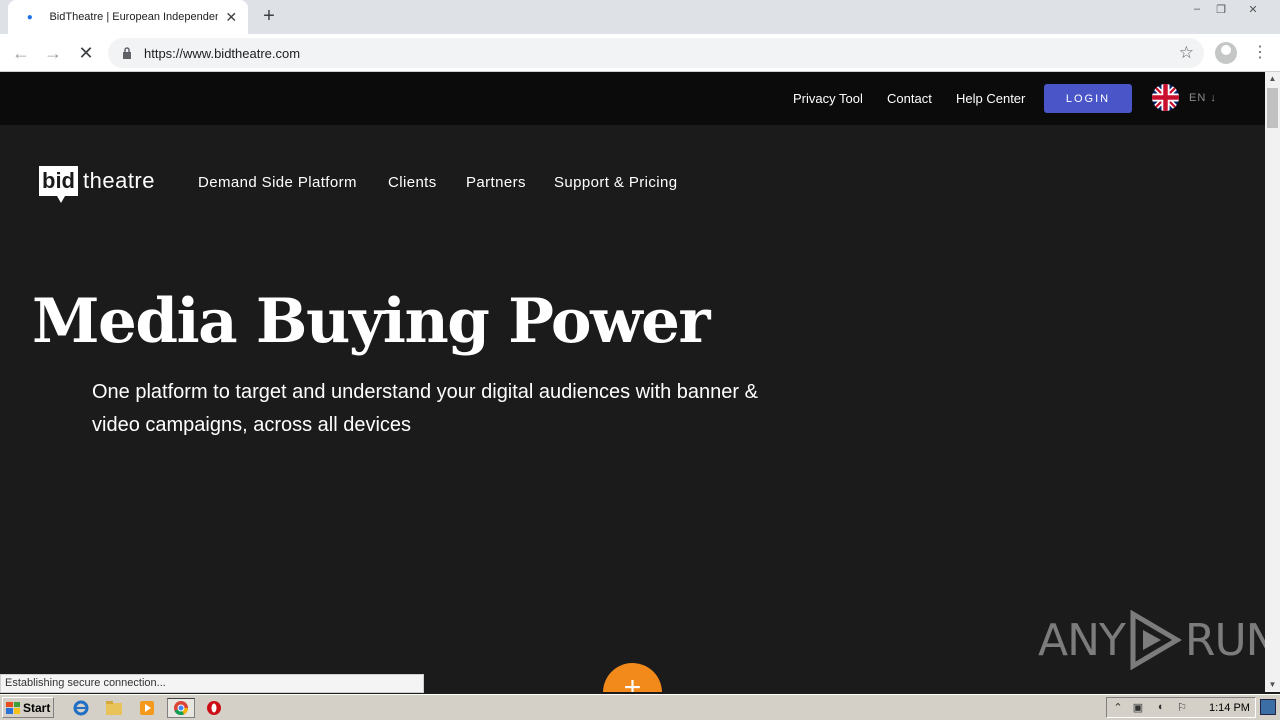 This screenshot has width=1280, height=720. Describe the element at coordinates (632, 677) in the screenshot. I see `expand-button: +` at that location.